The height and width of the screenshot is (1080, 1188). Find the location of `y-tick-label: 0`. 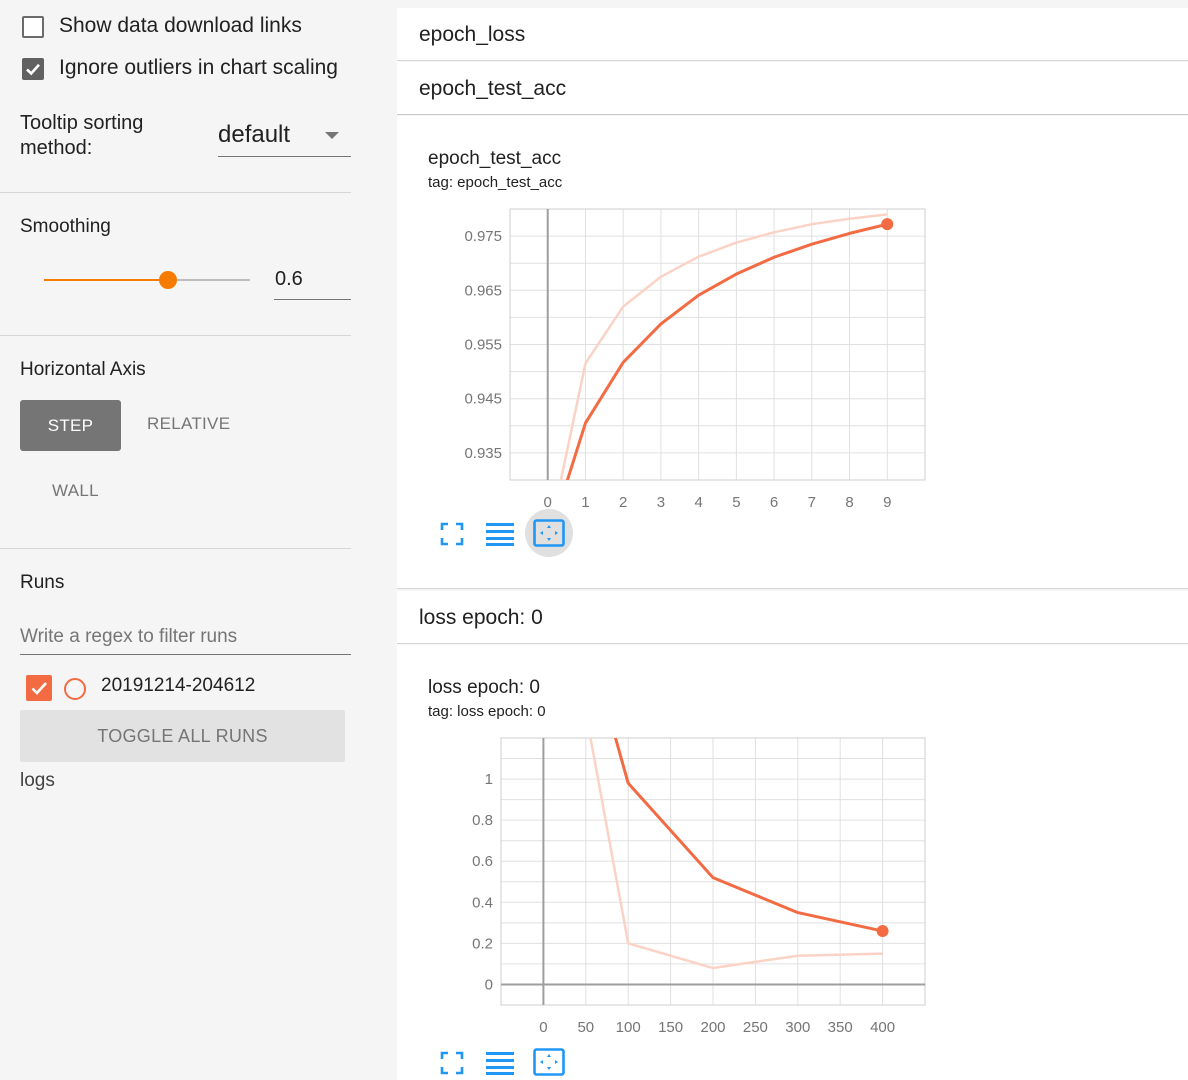

y-tick-label: 0 is located at coordinates (489, 984).